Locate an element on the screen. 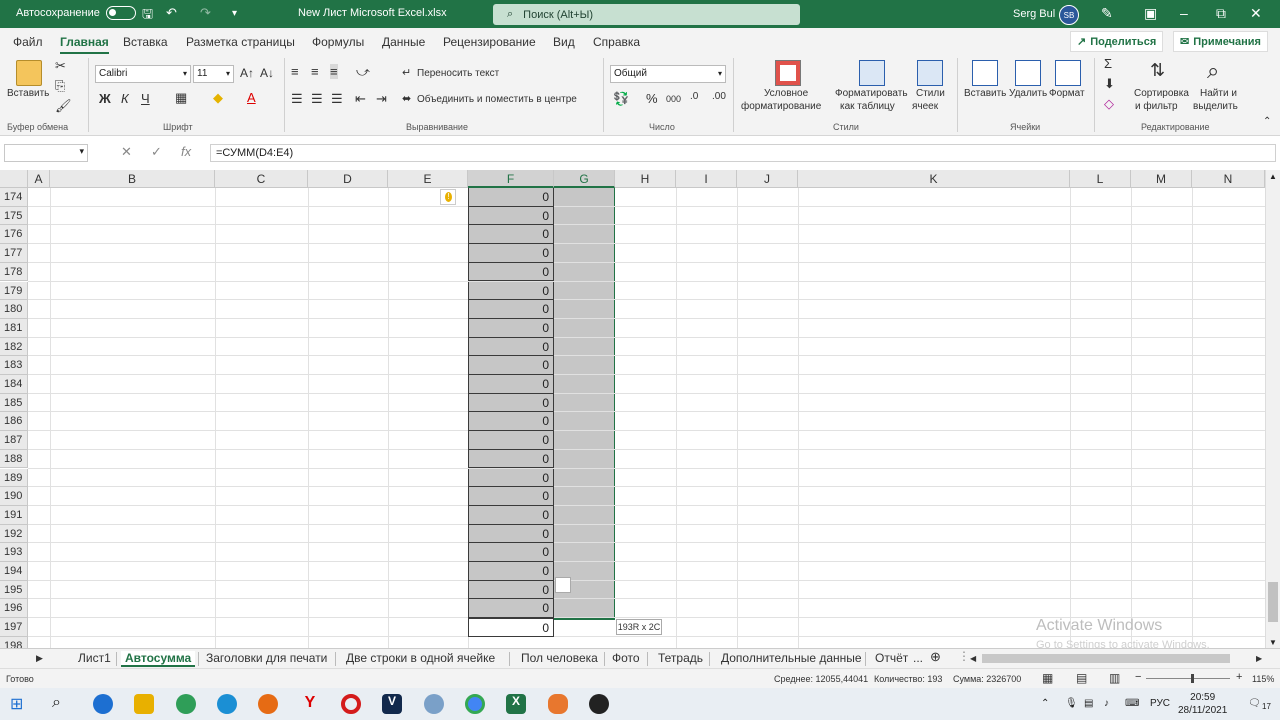 The image size is (1280, 720). col-header-h: H is located at coordinates (645, 179).